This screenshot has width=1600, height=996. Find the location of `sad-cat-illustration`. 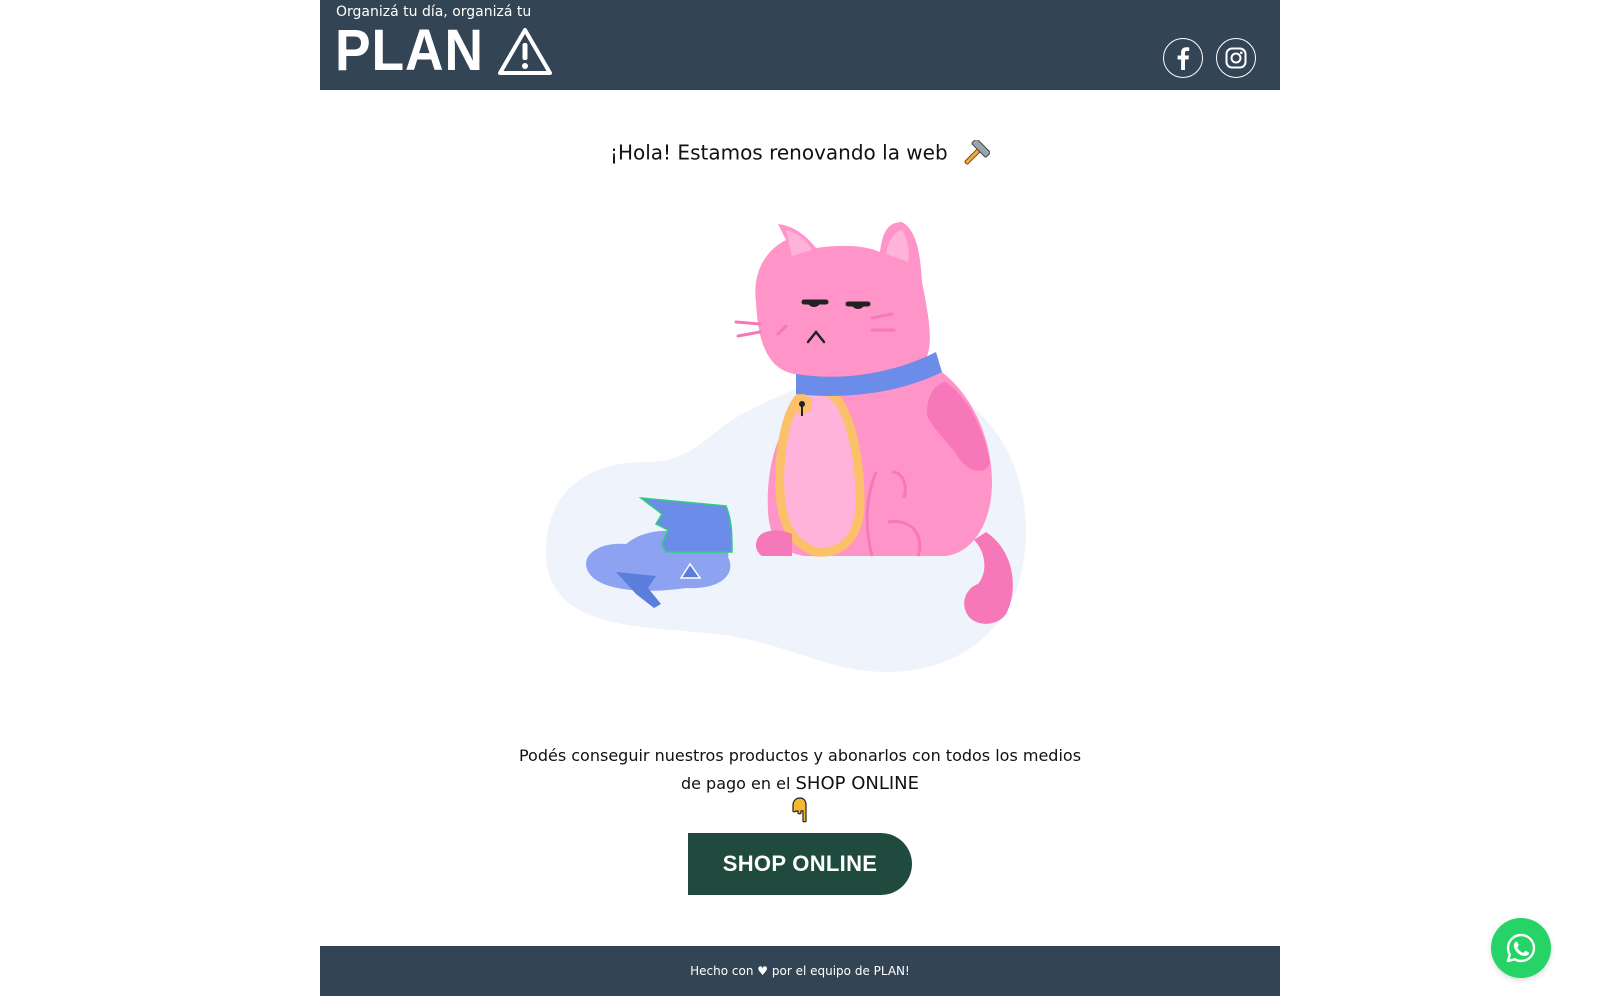

sad-cat-illustration is located at coordinates (786, 447).